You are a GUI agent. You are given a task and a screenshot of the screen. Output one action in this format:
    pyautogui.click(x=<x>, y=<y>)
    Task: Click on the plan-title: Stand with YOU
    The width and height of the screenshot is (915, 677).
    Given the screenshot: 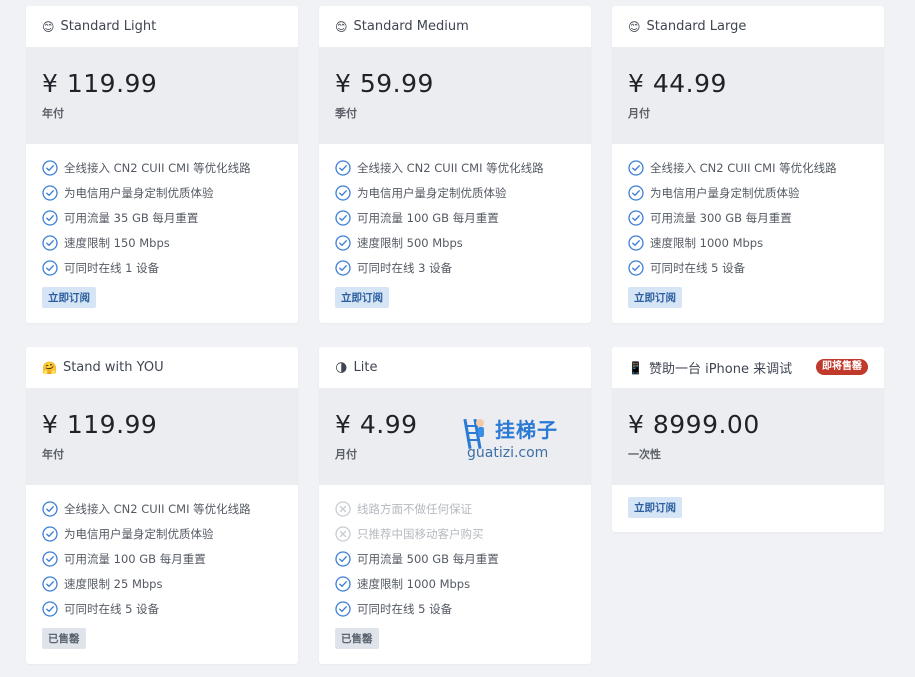 What is the action you would take?
    pyautogui.click(x=113, y=367)
    